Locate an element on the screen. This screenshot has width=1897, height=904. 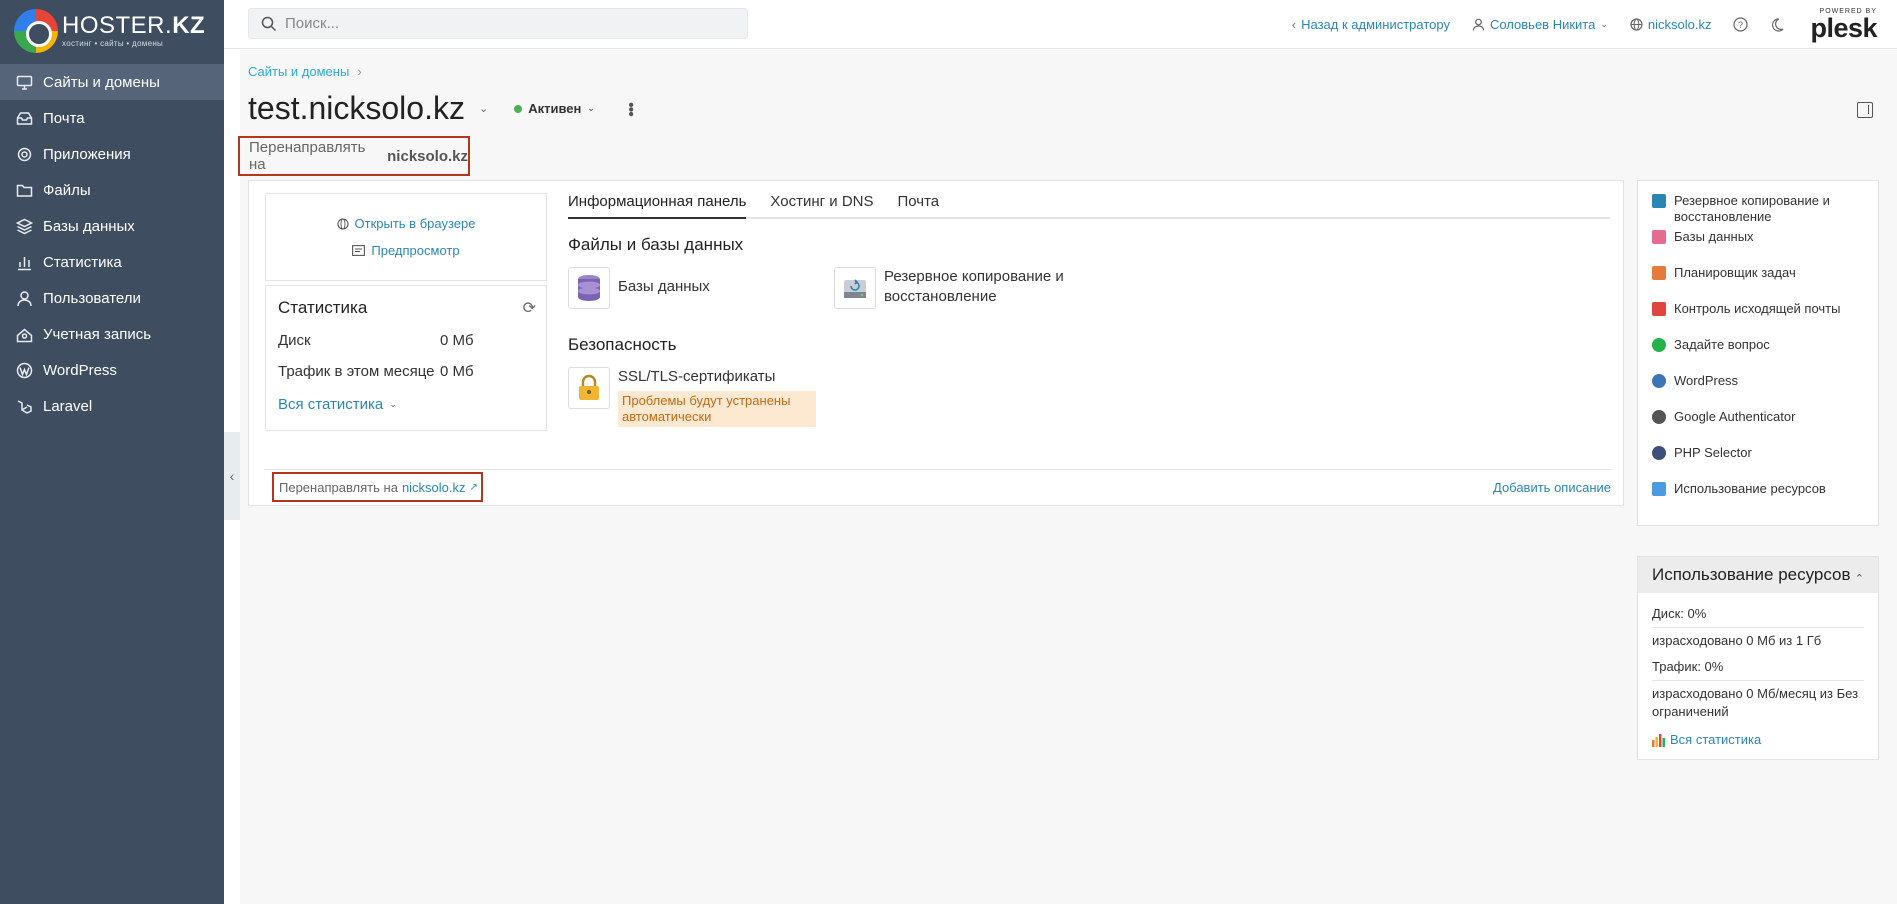
sidebar-item-databases: Базы данных is located at coordinates (112, 226).